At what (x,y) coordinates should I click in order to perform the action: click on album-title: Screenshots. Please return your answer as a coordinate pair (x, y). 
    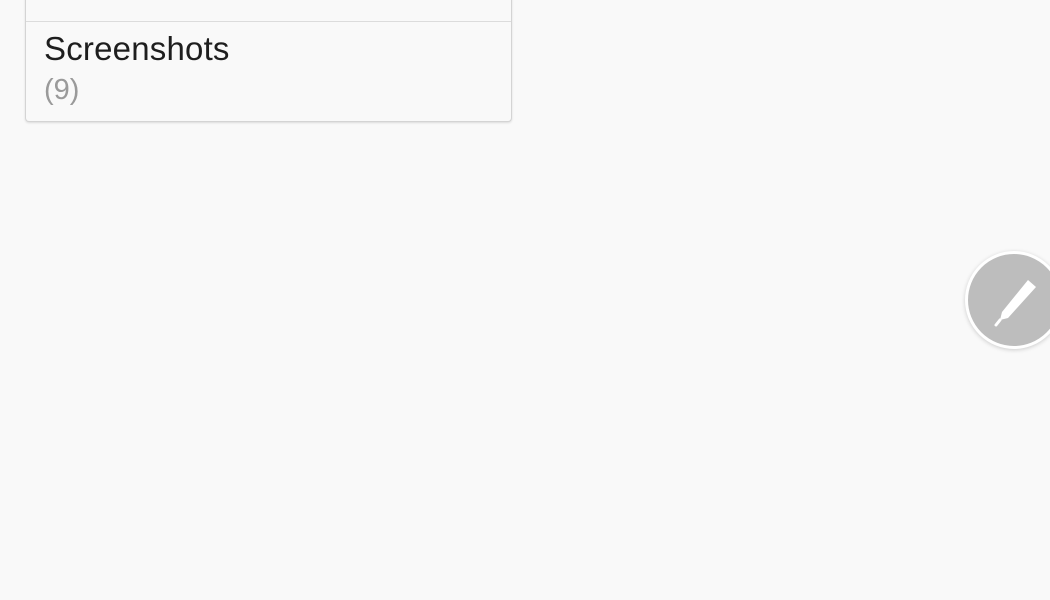
    Looking at the image, I should click on (137, 48).